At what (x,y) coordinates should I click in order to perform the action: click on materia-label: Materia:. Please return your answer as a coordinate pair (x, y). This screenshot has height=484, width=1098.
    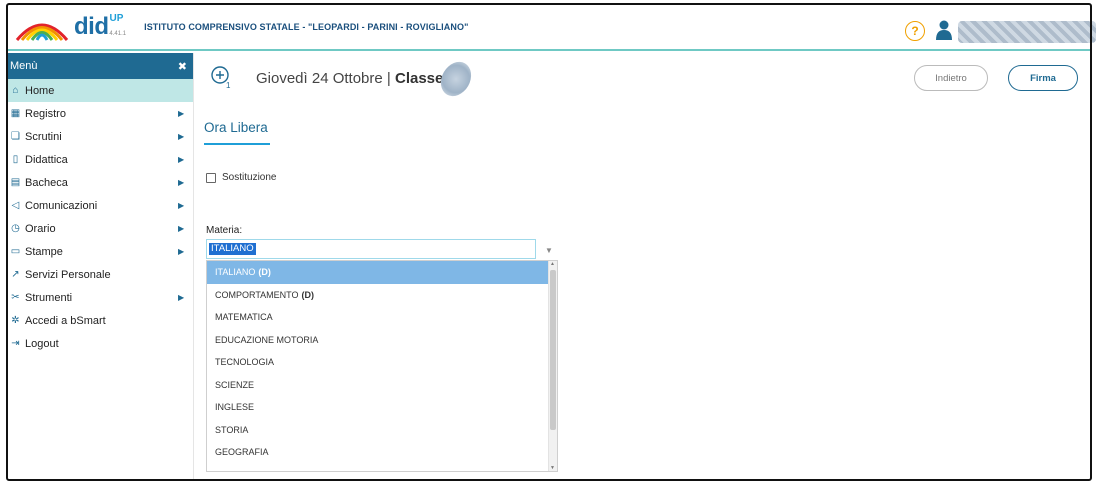
    Looking at the image, I should click on (224, 230).